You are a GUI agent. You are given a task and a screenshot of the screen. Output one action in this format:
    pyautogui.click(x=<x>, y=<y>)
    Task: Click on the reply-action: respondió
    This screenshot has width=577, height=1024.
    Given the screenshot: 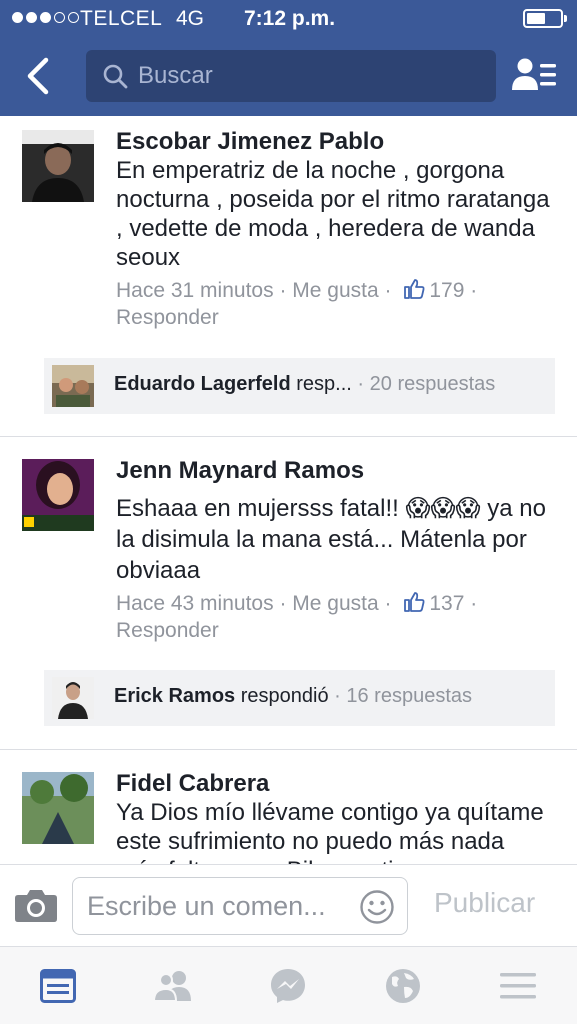 What is the action you would take?
    pyautogui.click(x=284, y=696)
    